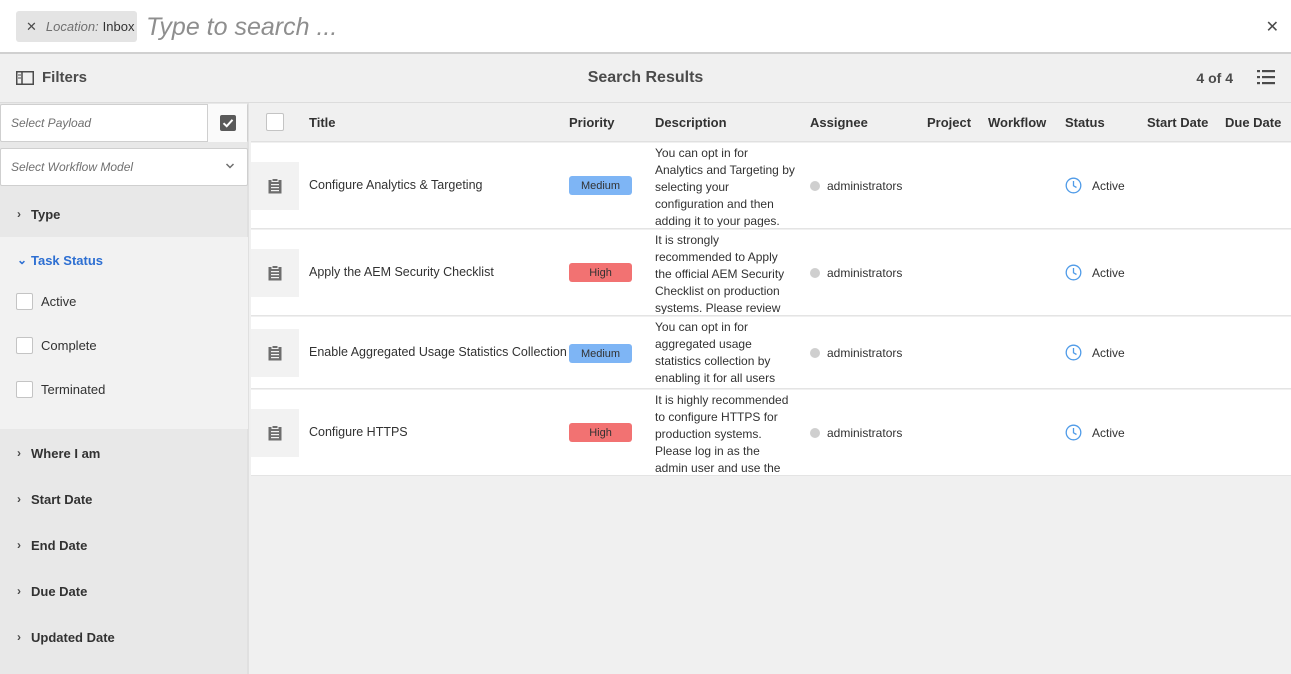 This screenshot has width=1291, height=674. Describe the element at coordinates (22, 260) in the screenshot. I see `chevron-down-icon: ⌄` at that location.